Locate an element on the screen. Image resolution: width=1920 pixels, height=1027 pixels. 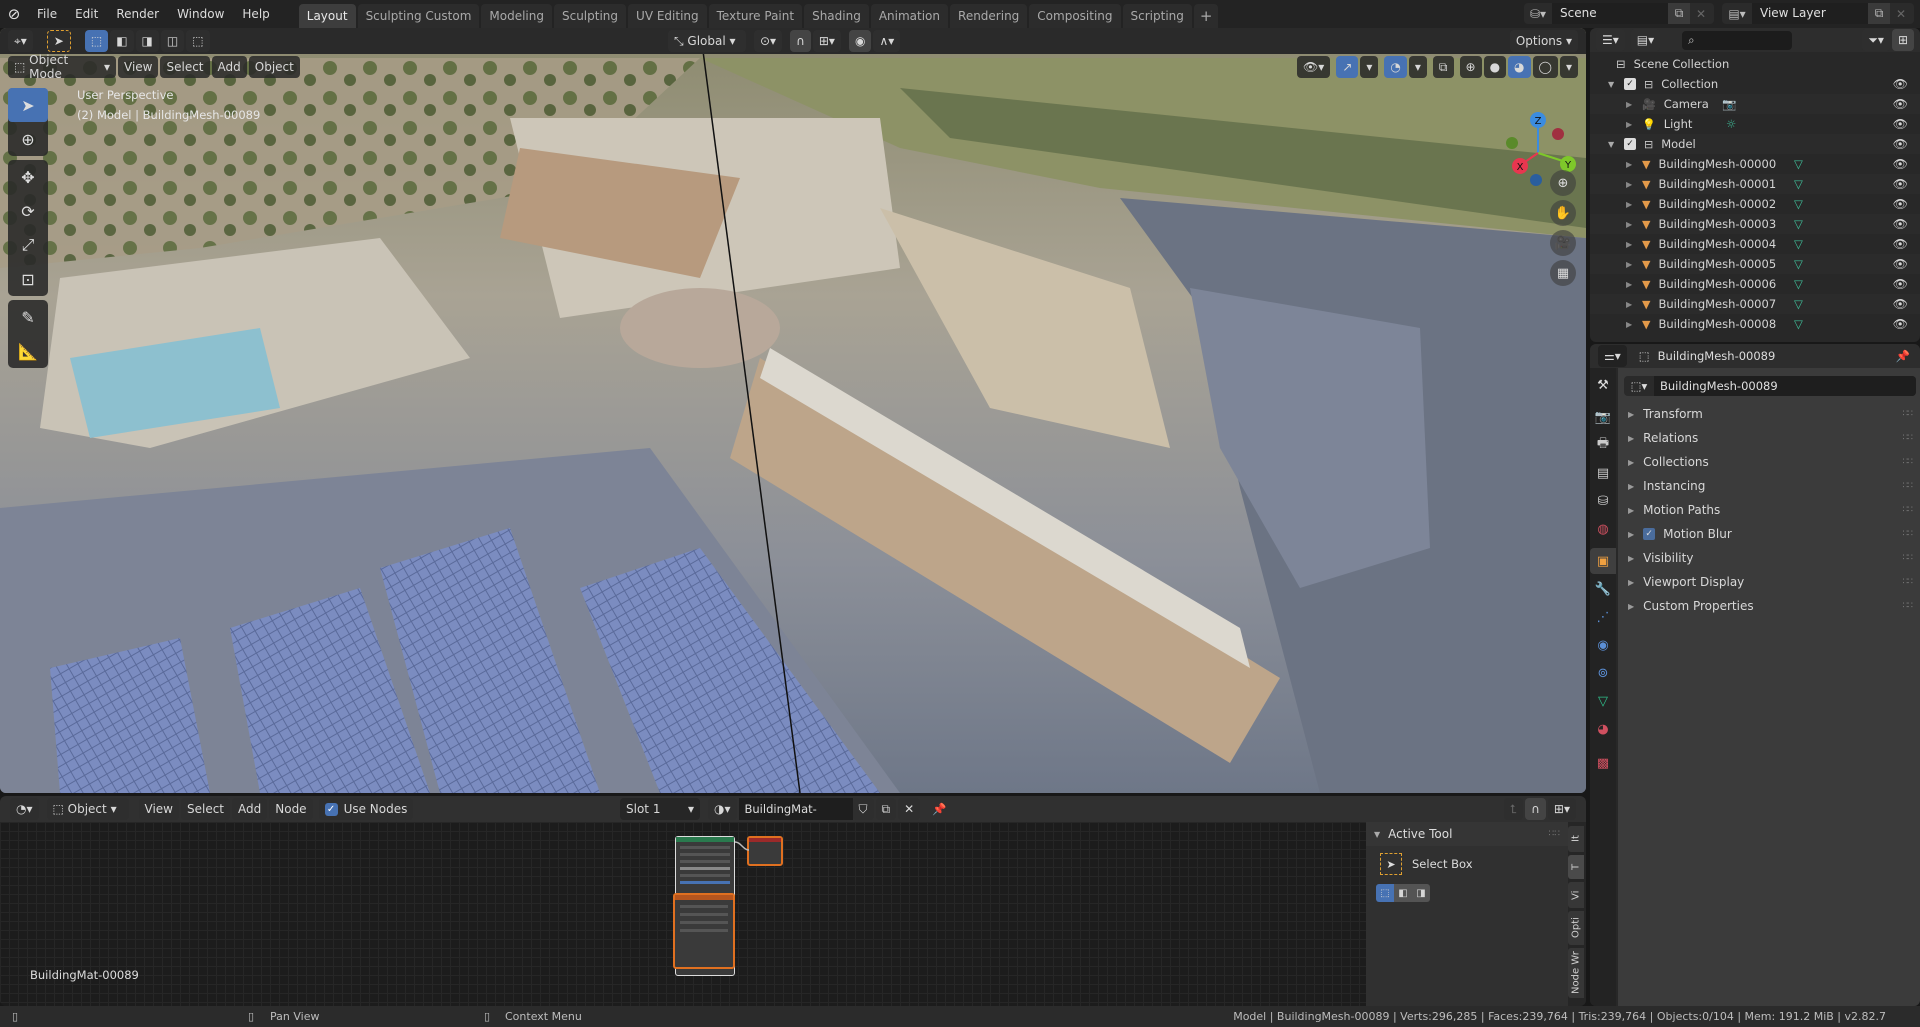
sidebar-tab-view: Vi is located at coordinates (1576, 895).